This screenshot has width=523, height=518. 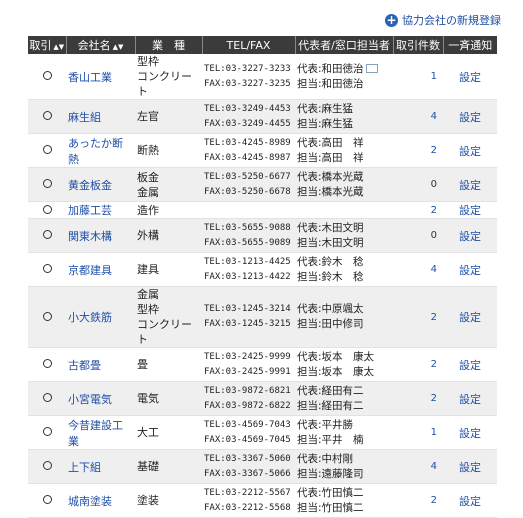 What do you see at coordinates (169, 45) in the screenshot?
I see `col-type-header: 業 種` at bounding box center [169, 45].